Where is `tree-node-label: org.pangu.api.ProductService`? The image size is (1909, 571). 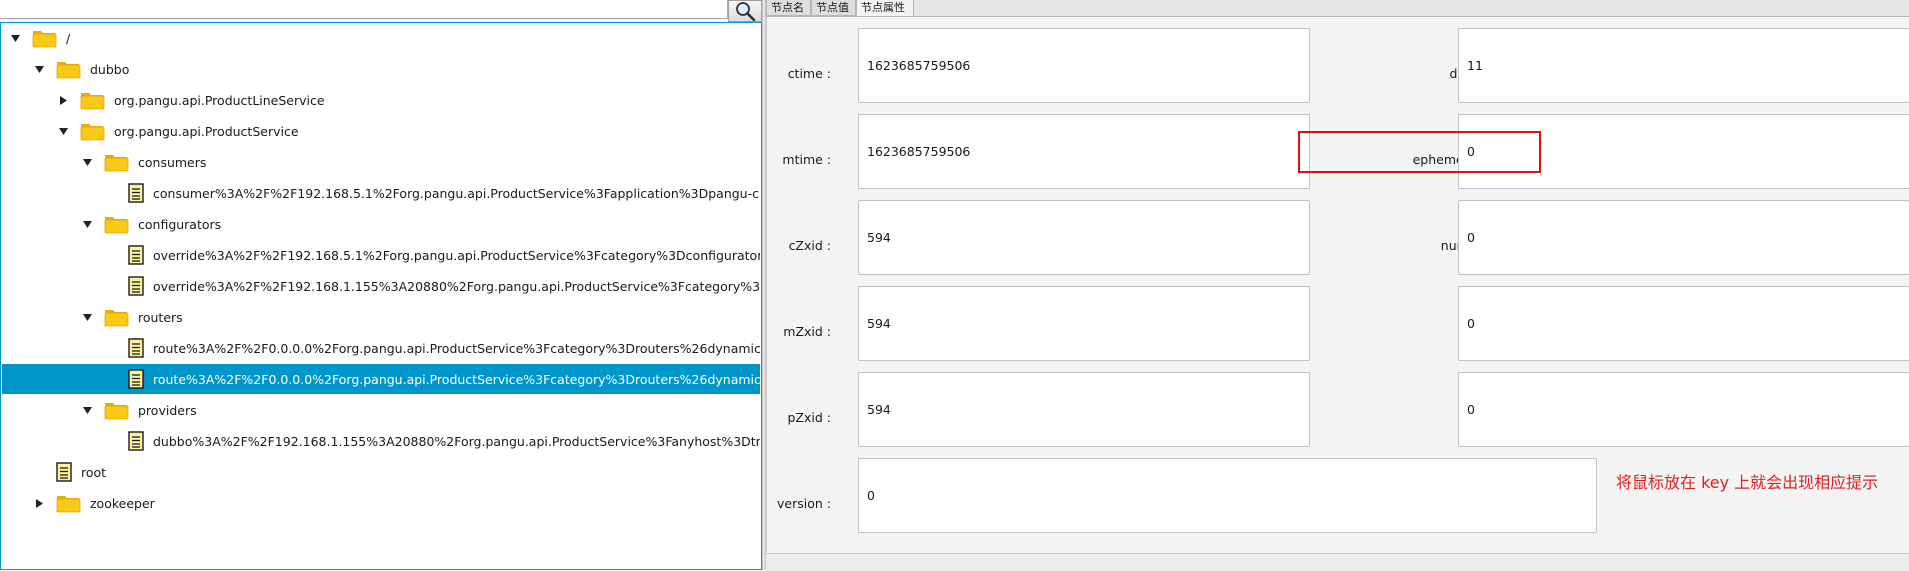 tree-node-label: org.pangu.api.ProductService is located at coordinates (206, 131).